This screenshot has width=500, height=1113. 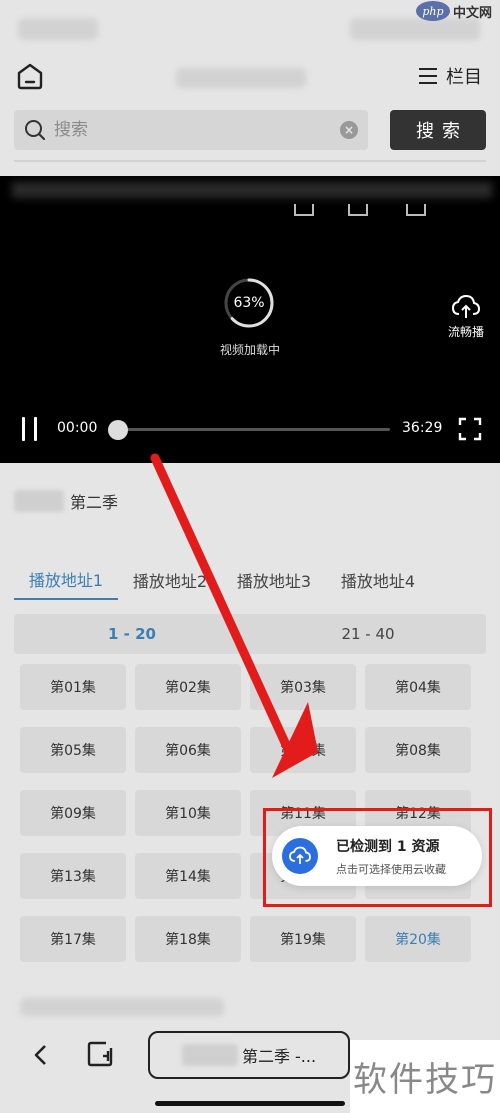 I want to click on tv-icon, so click(x=304, y=210).